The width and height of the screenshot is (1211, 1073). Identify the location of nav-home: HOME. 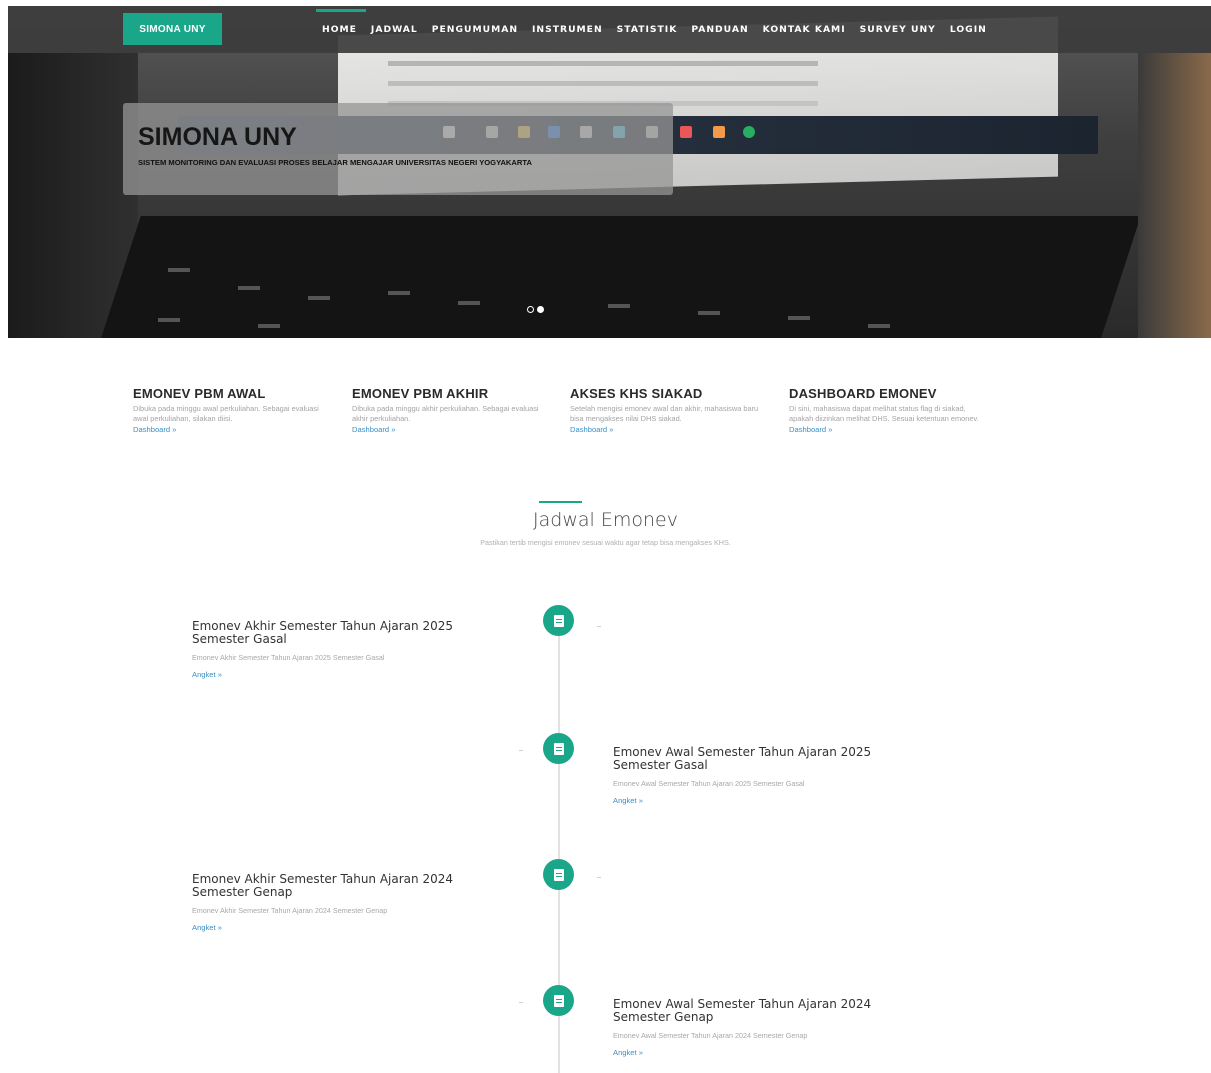
(339, 29).